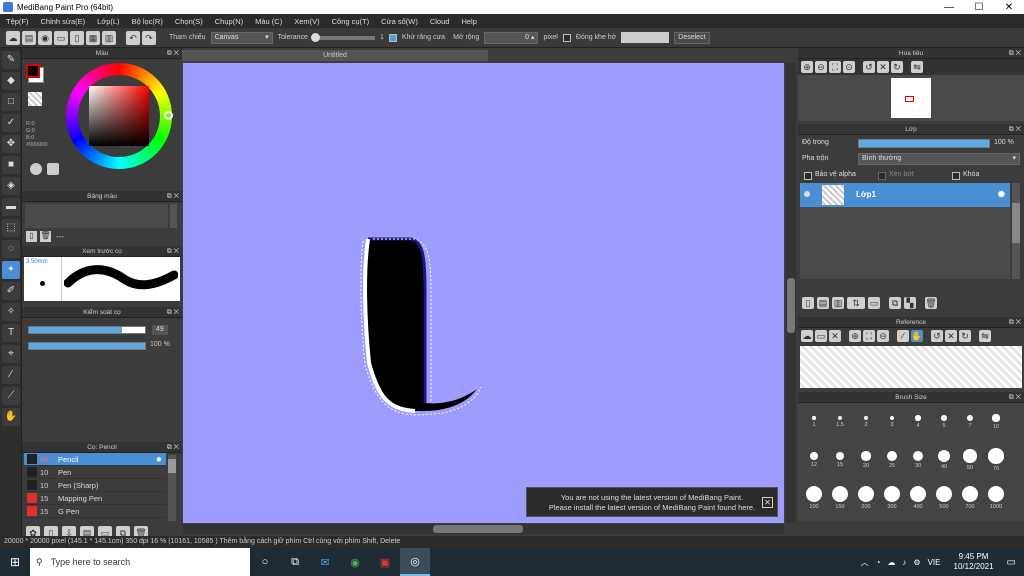 The height and width of the screenshot is (576, 1024). Describe the element at coordinates (951, 336) in the screenshot. I see `reference-reset-icon: ✕` at that location.